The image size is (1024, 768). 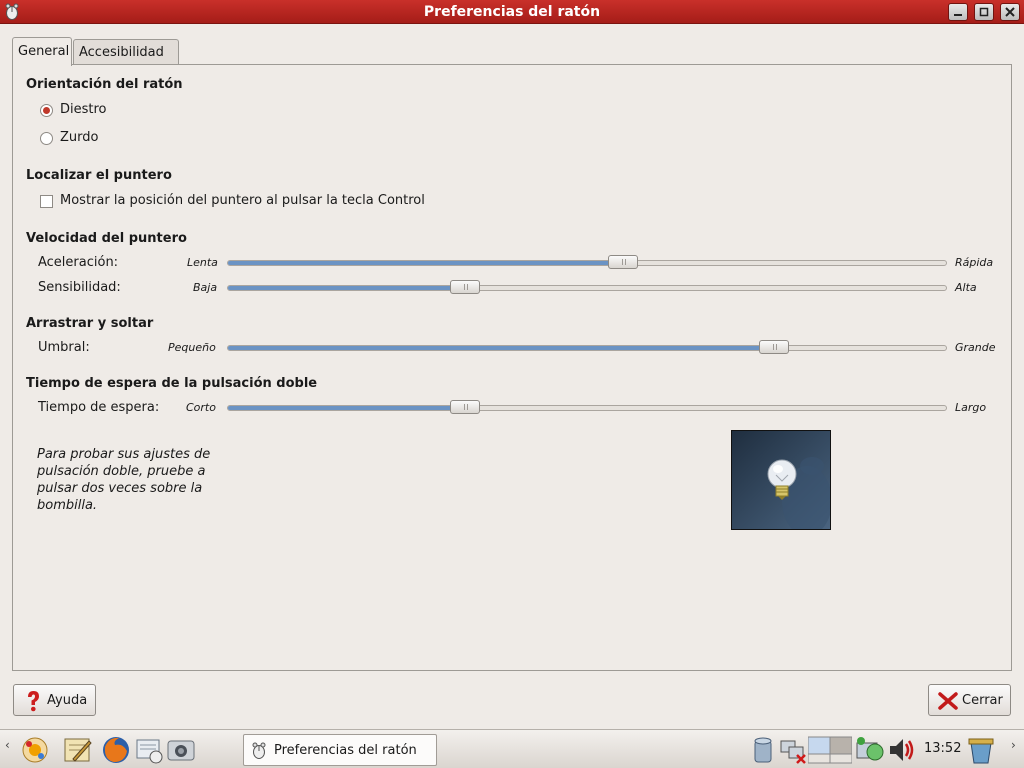 What do you see at coordinates (942, 748) in the screenshot?
I see `clock: 13:52` at bounding box center [942, 748].